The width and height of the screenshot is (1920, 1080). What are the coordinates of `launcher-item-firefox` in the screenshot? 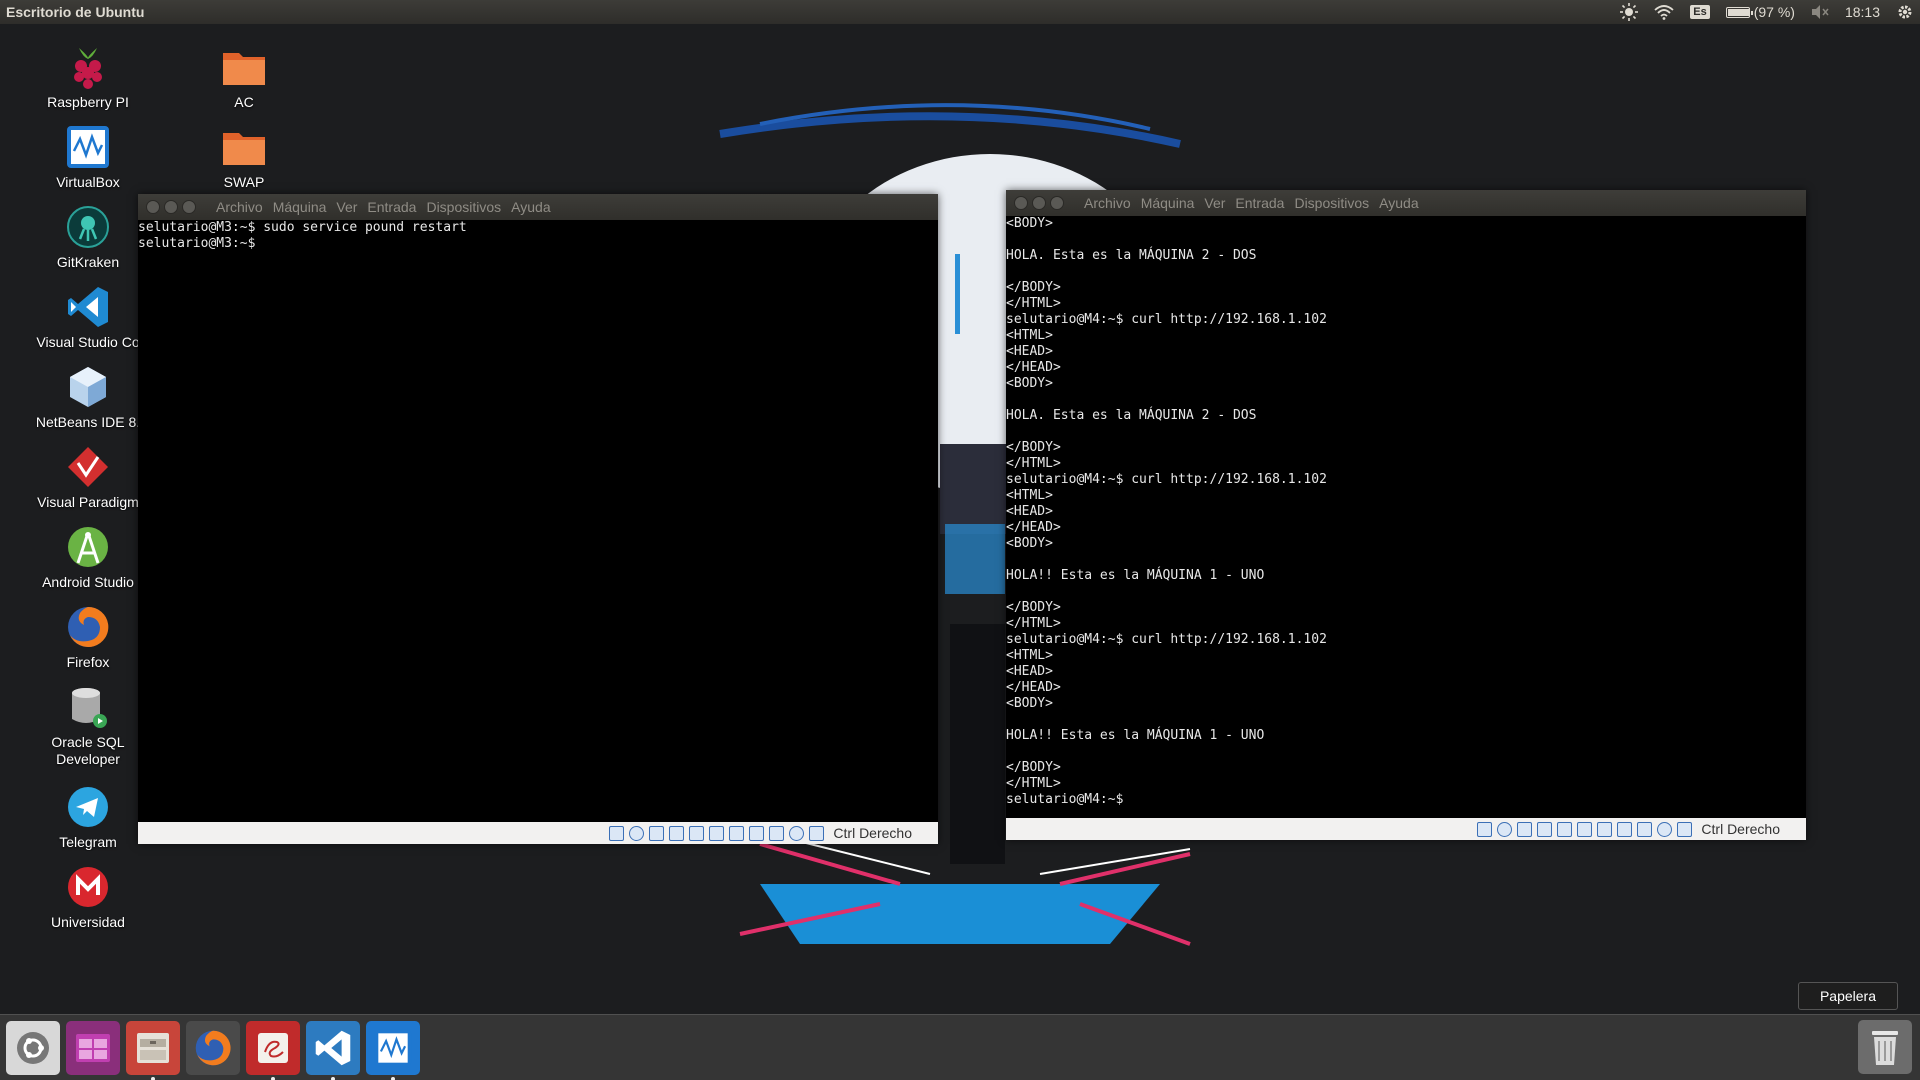 It's located at (213, 1047).